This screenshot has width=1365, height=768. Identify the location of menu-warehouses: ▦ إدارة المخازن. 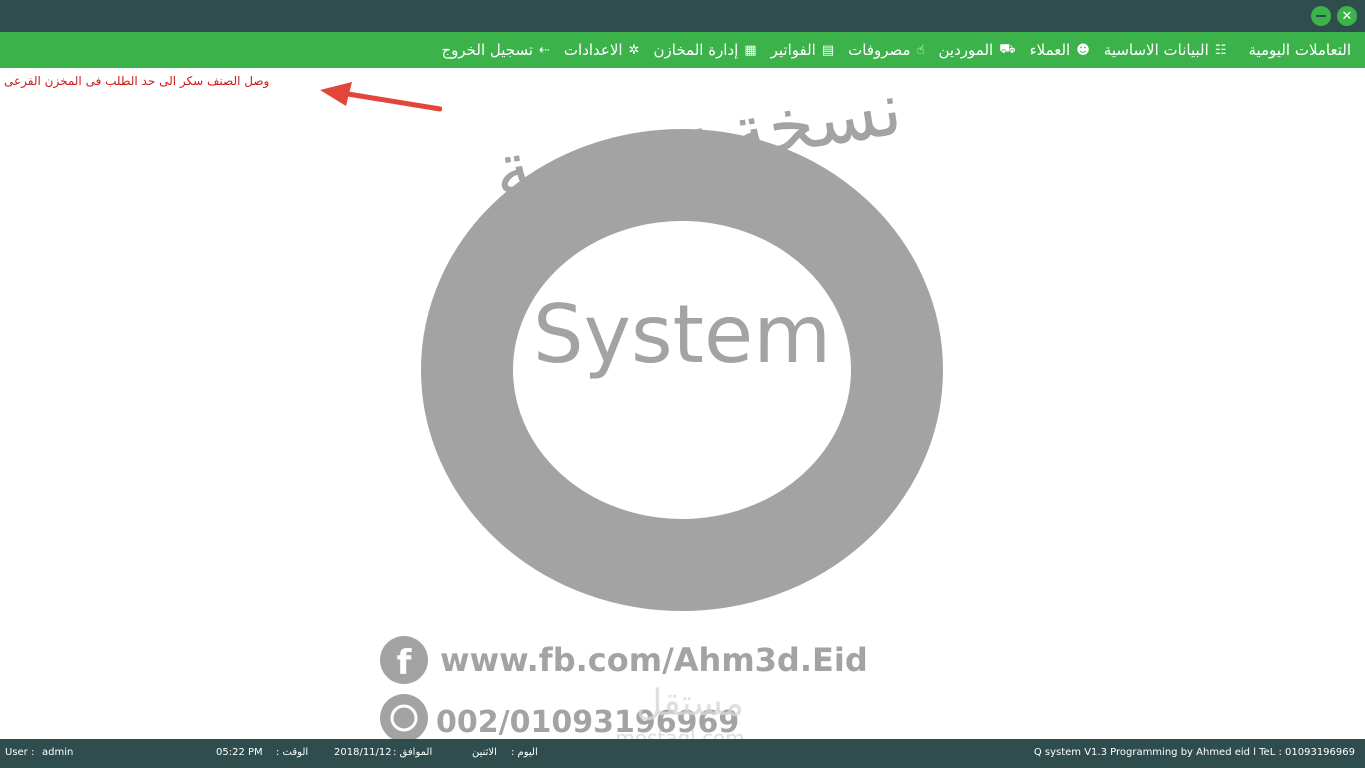
(705, 50).